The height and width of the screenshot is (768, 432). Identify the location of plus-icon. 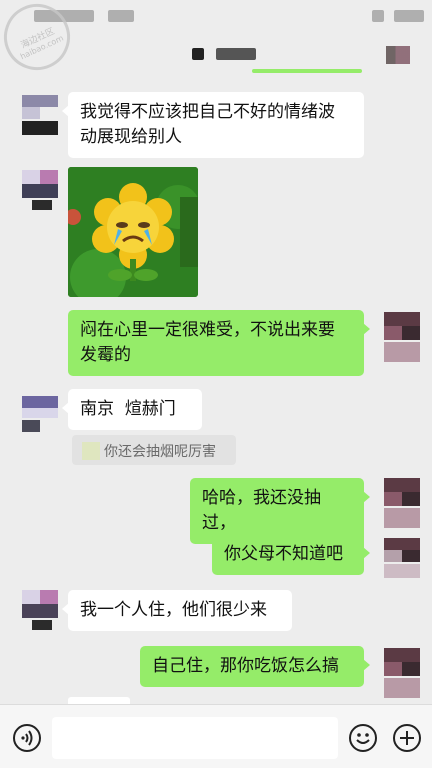
(407, 738).